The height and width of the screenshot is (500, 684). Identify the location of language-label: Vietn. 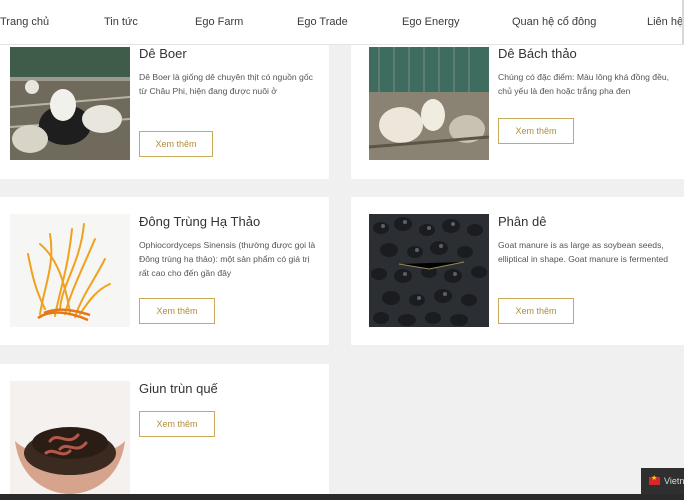
(674, 481).